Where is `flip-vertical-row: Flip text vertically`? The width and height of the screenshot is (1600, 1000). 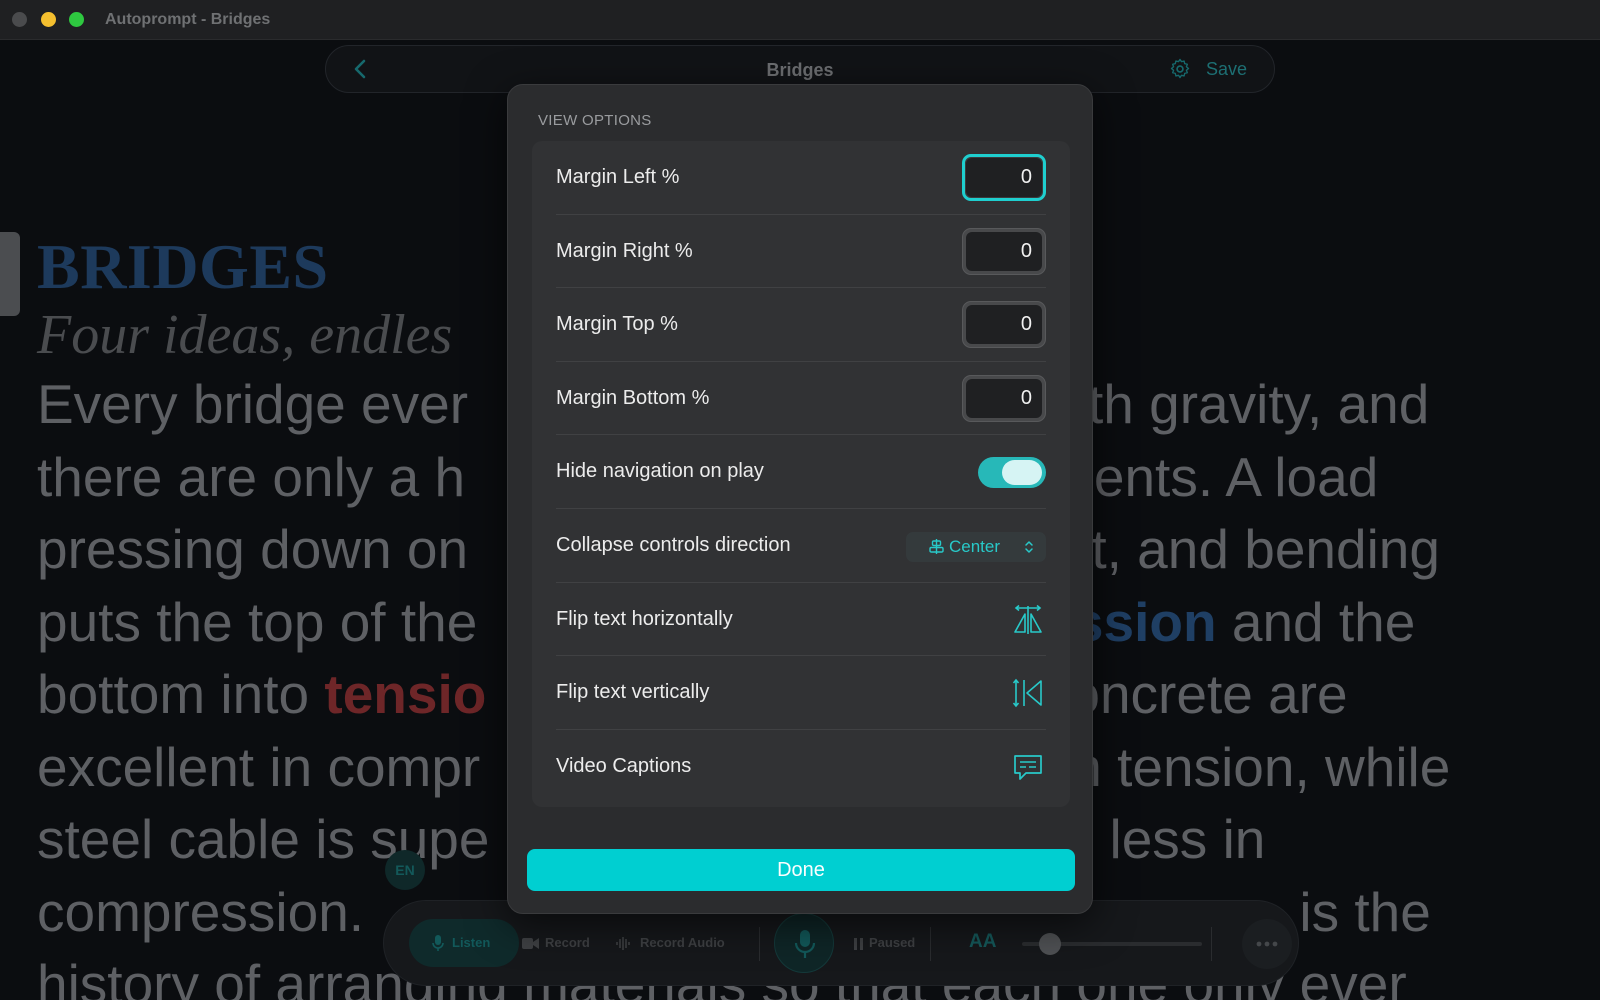 flip-vertical-row: Flip text vertically is located at coordinates (801, 693).